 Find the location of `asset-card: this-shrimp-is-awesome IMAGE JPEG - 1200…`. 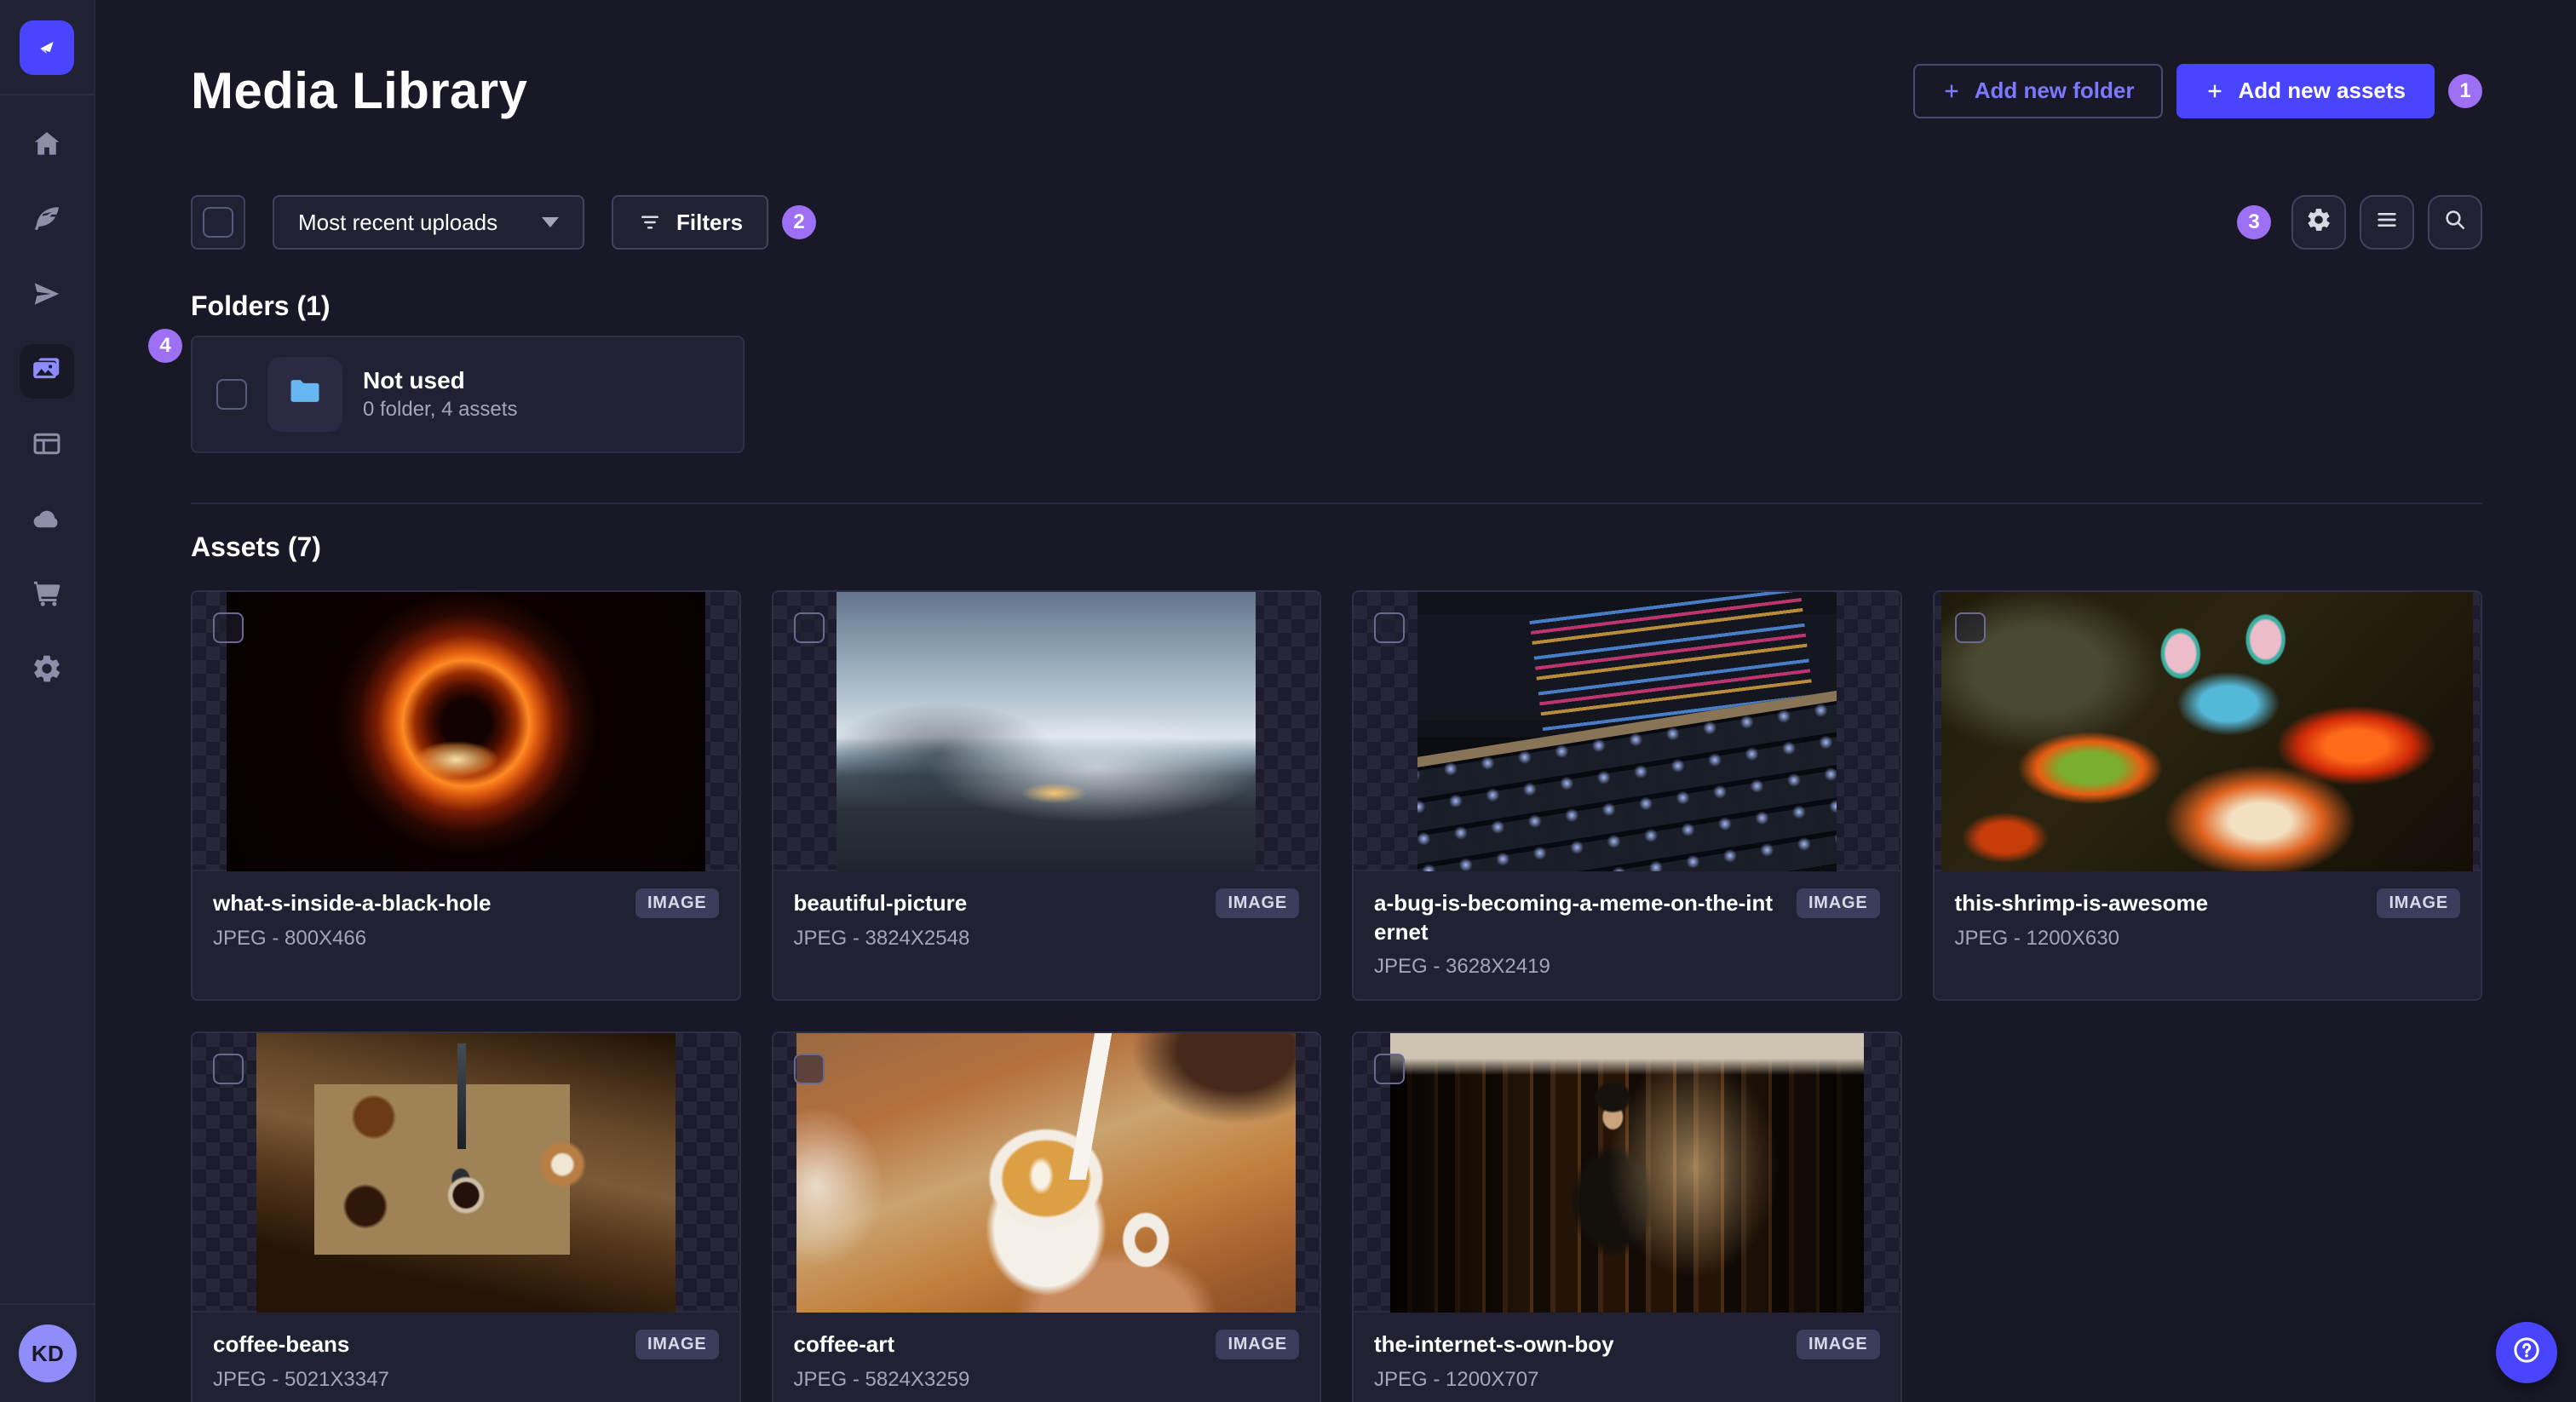

asset-card: this-shrimp-is-awesome IMAGE JPEG - 1200… is located at coordinates (2207, 795).